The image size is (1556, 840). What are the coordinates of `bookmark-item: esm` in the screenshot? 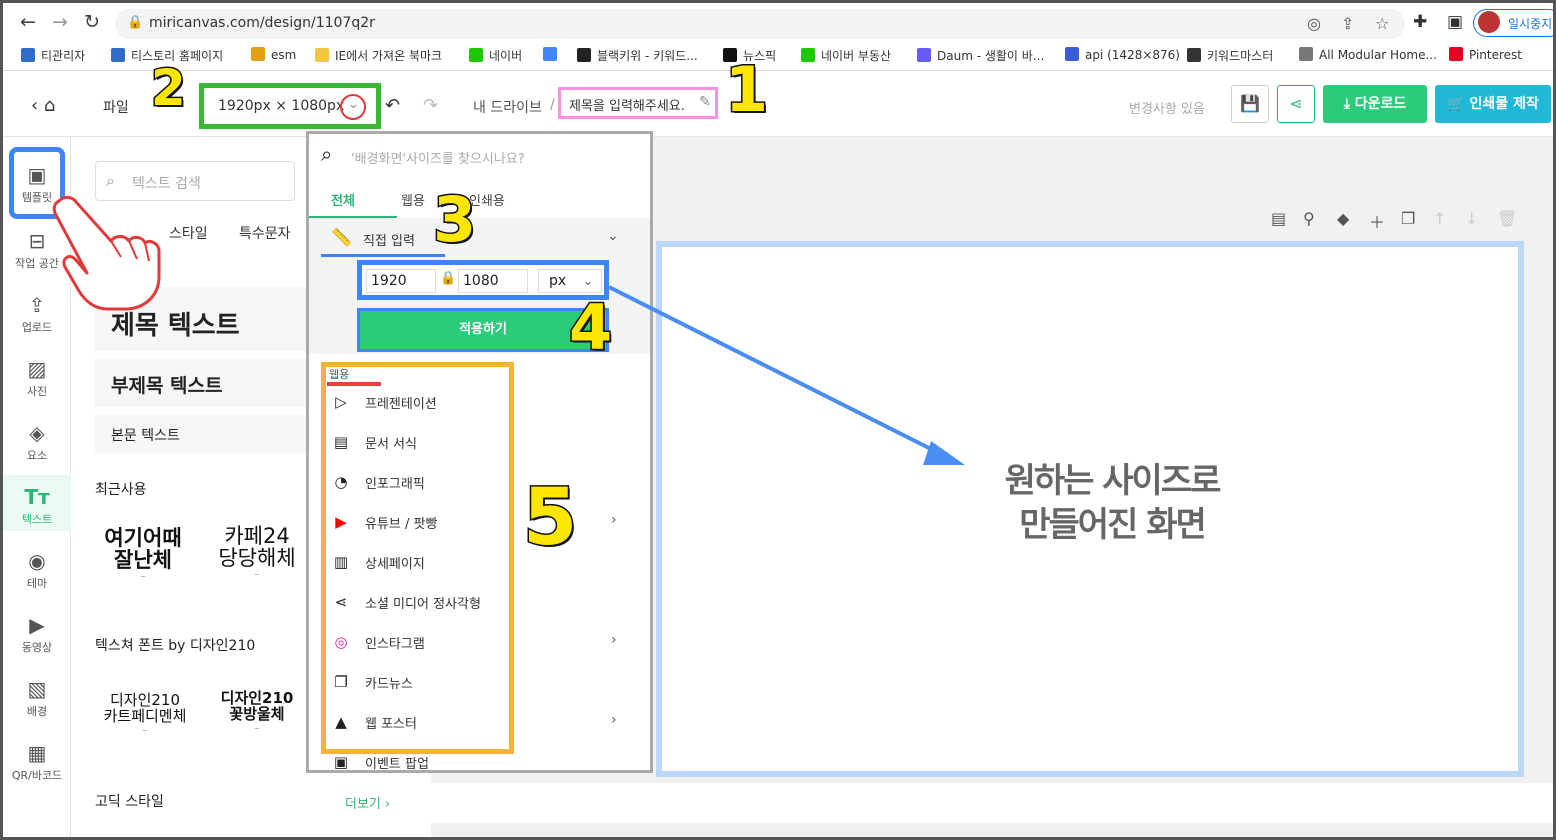 It's located at (273, 57).